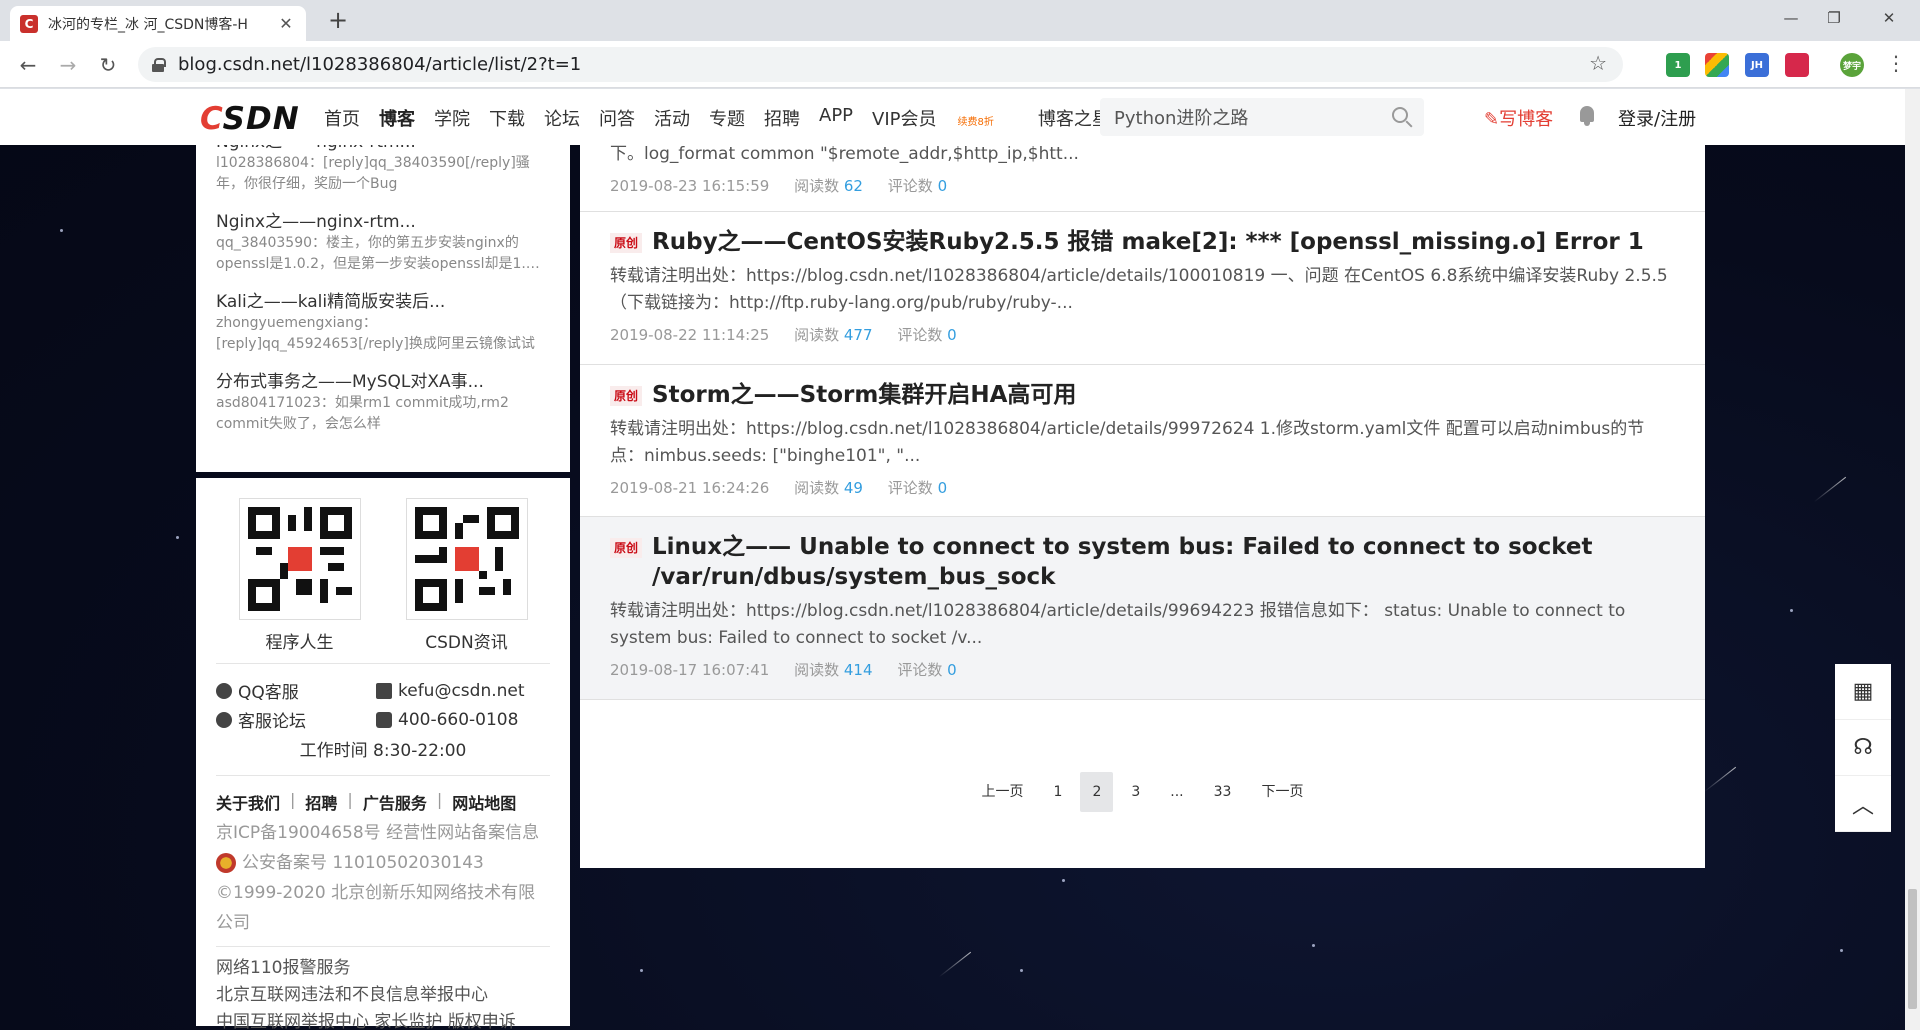 The image size is (1920, 1030). I want to click on page-3-button: 3, so click(1135, 792).